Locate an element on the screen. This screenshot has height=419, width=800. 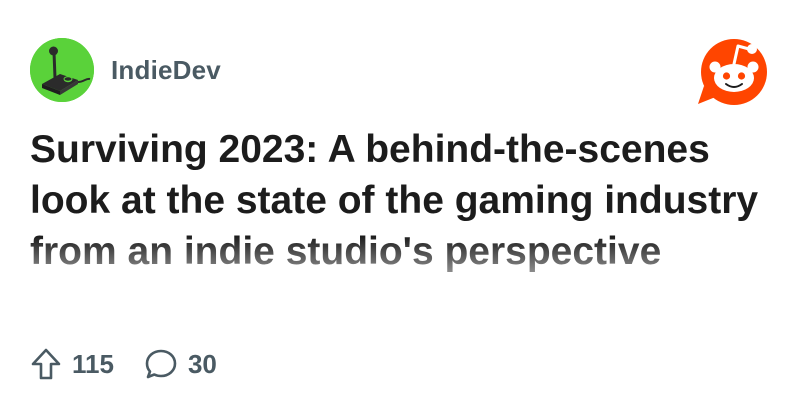
reddit-snoo-icon is located at coordinates (732, 70).